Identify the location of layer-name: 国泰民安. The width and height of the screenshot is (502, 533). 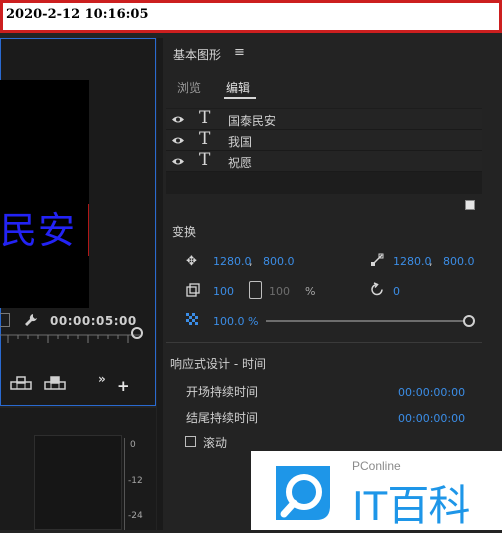
(252, 121).